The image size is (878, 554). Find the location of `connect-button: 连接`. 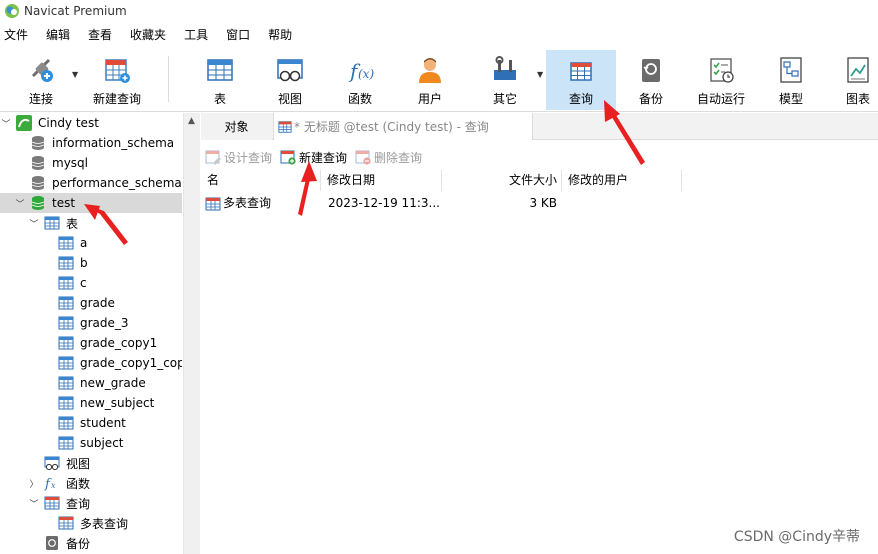

connect-button: 连接 is located at coordinates (41, 80).